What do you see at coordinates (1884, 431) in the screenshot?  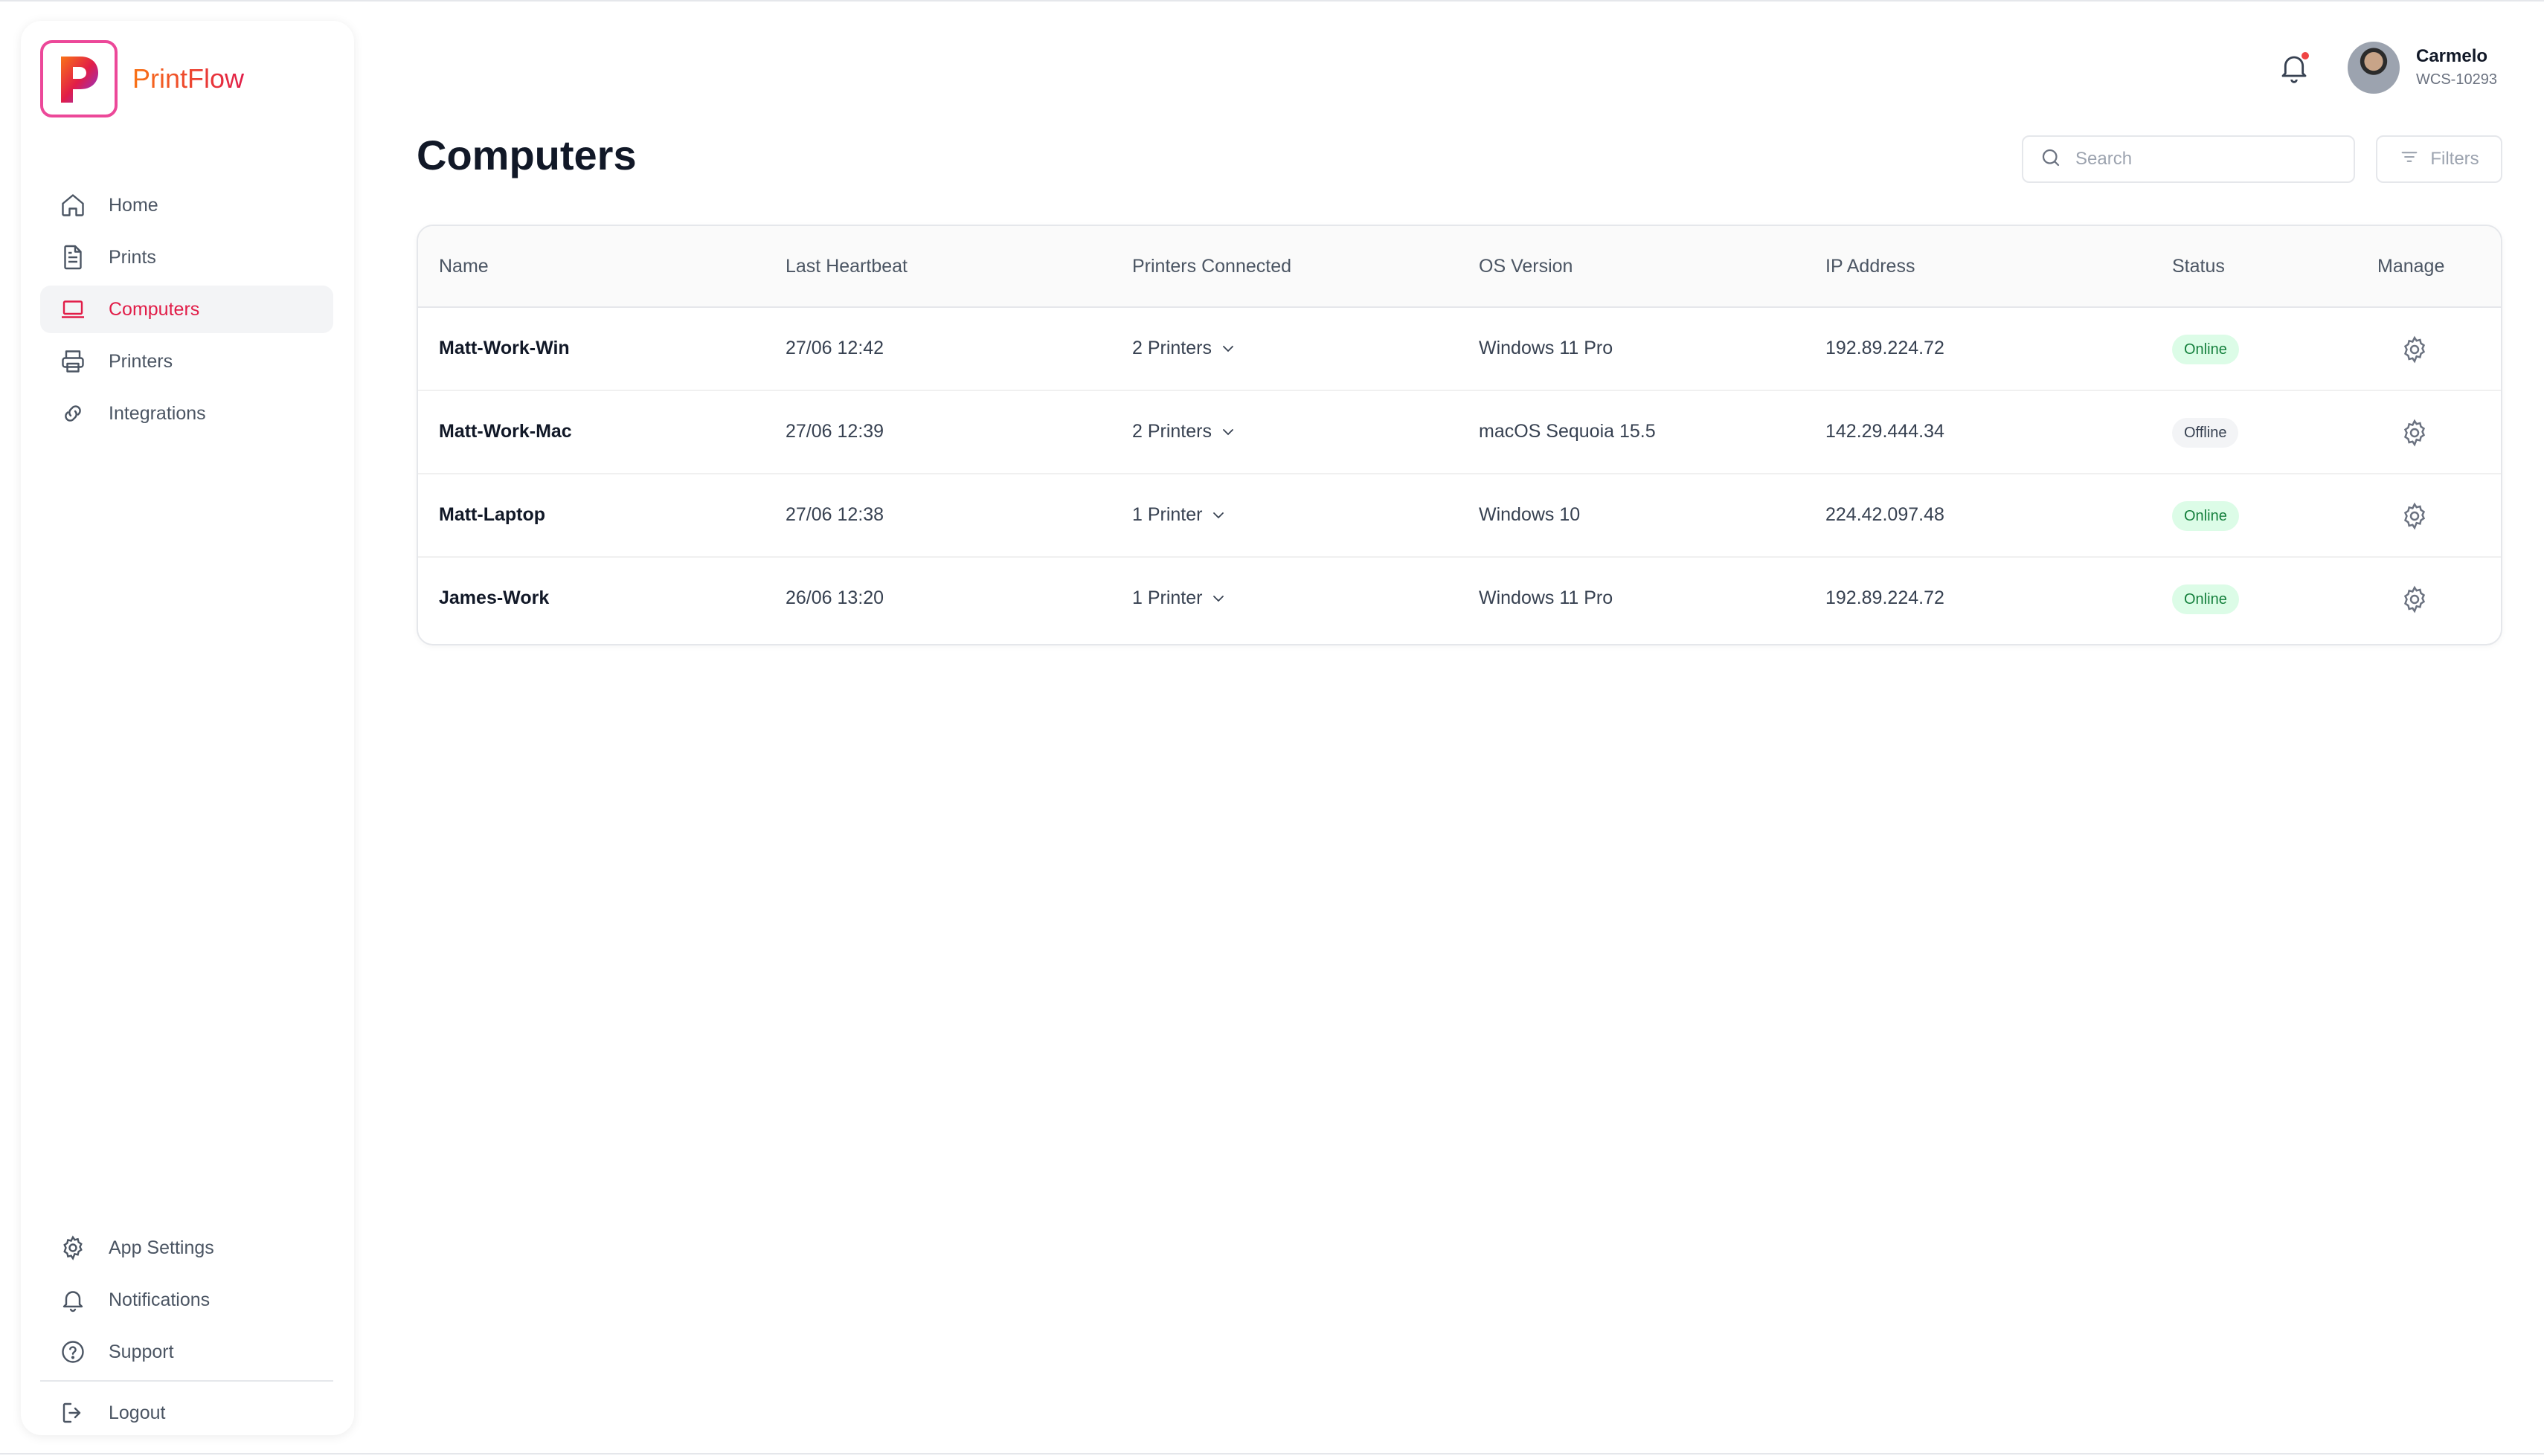 I see `ip-address: 142.29.444.34` at bounding box center [1884, 431].